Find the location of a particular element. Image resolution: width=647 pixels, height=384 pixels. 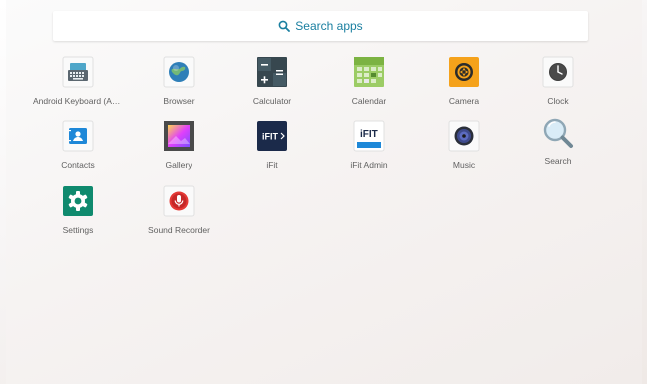

app-calendar: Calendar is located at coordinates (369, 87).